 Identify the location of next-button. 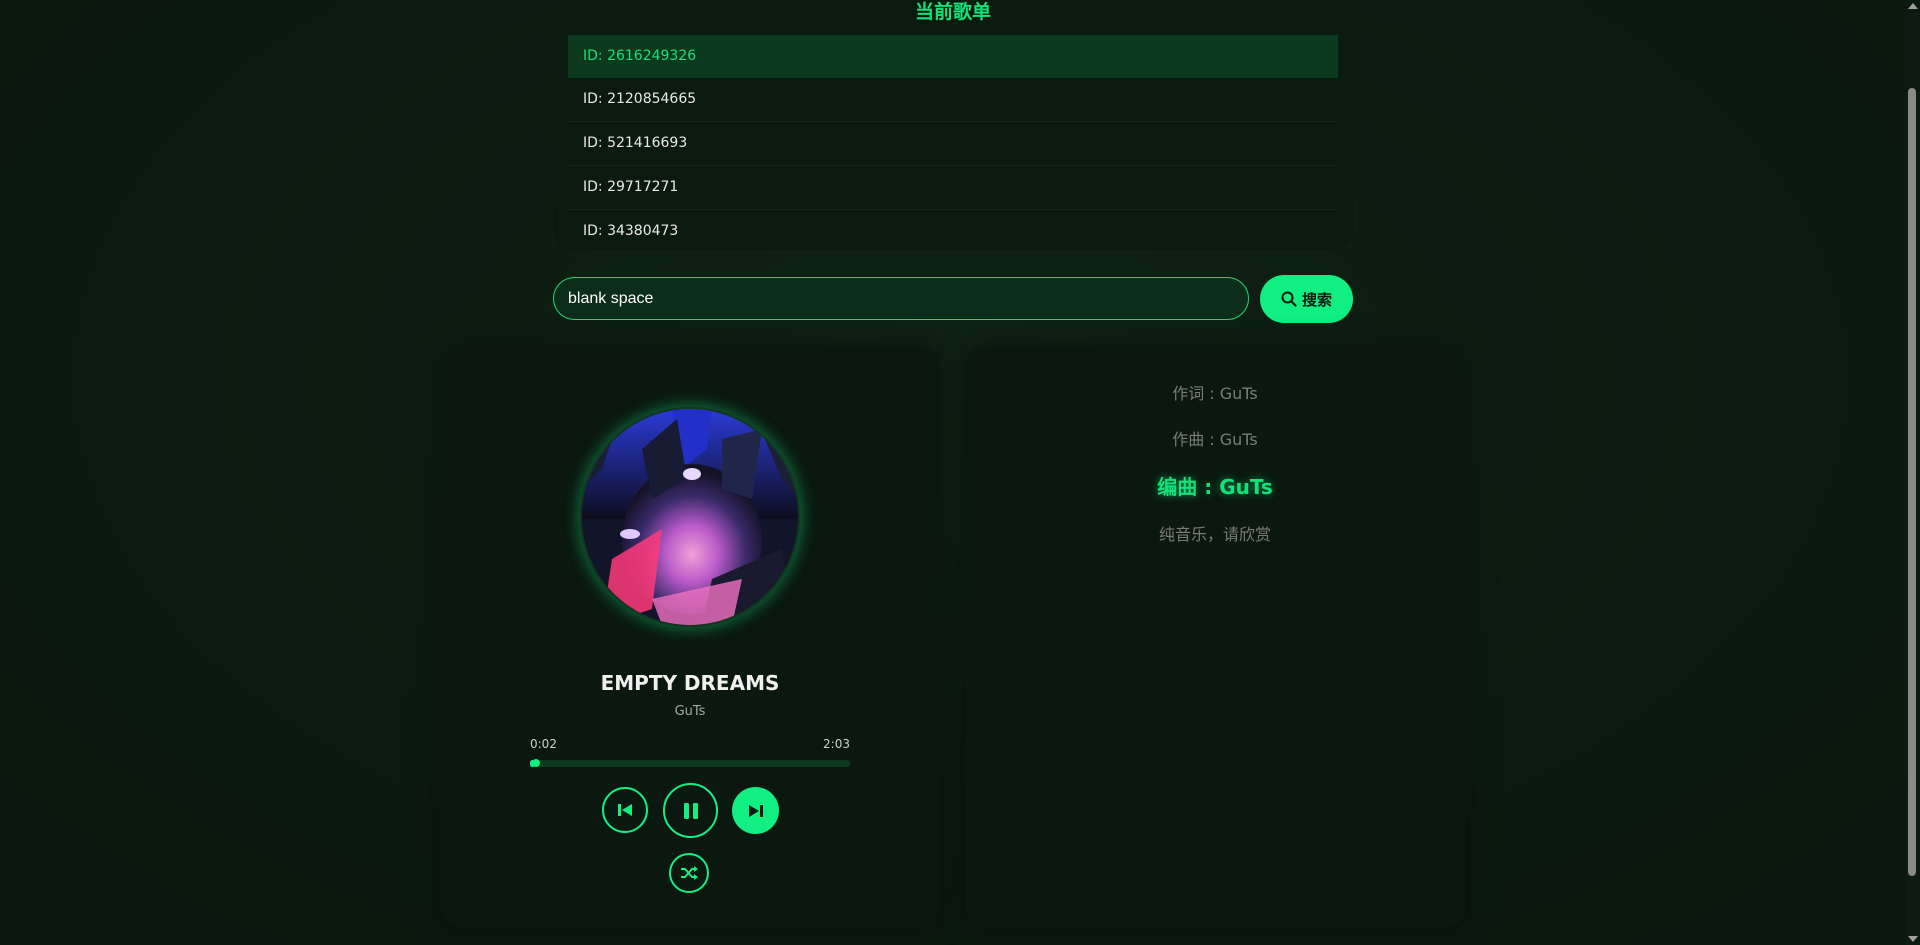
(755, 810).